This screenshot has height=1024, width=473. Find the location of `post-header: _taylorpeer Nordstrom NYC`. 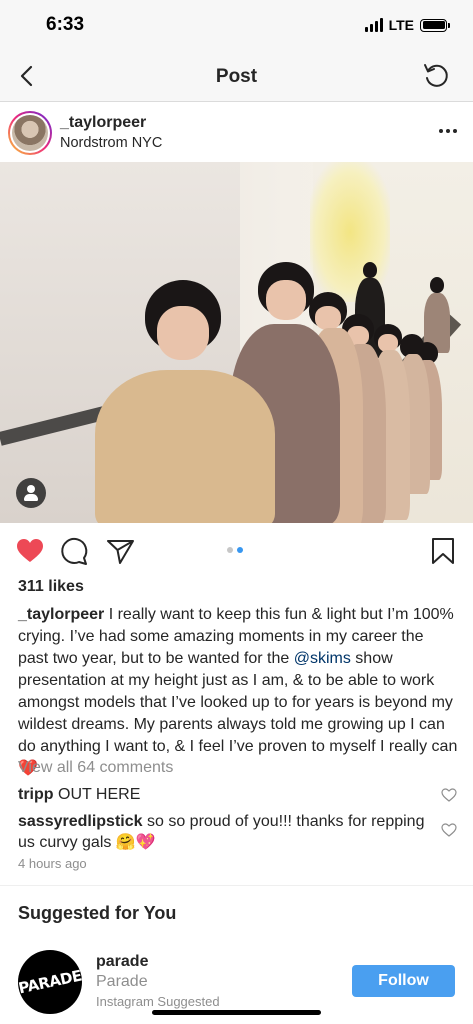

post-header: _taylorpeer Nordstrom NYC is located at coordinates (236, 132).